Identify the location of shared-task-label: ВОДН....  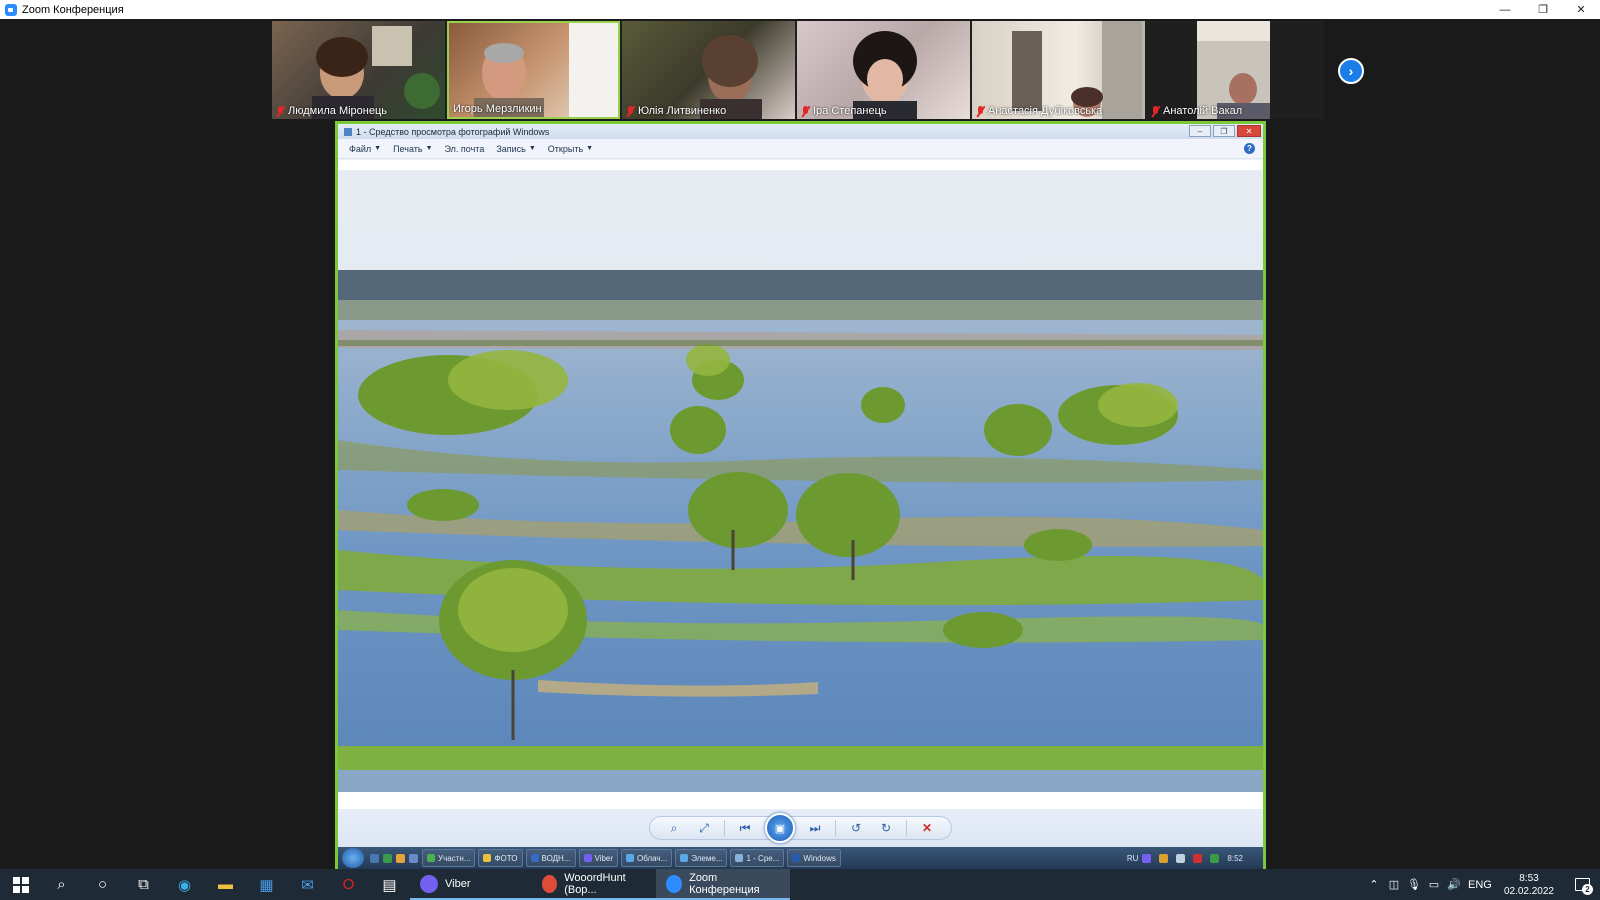
(556, 858).